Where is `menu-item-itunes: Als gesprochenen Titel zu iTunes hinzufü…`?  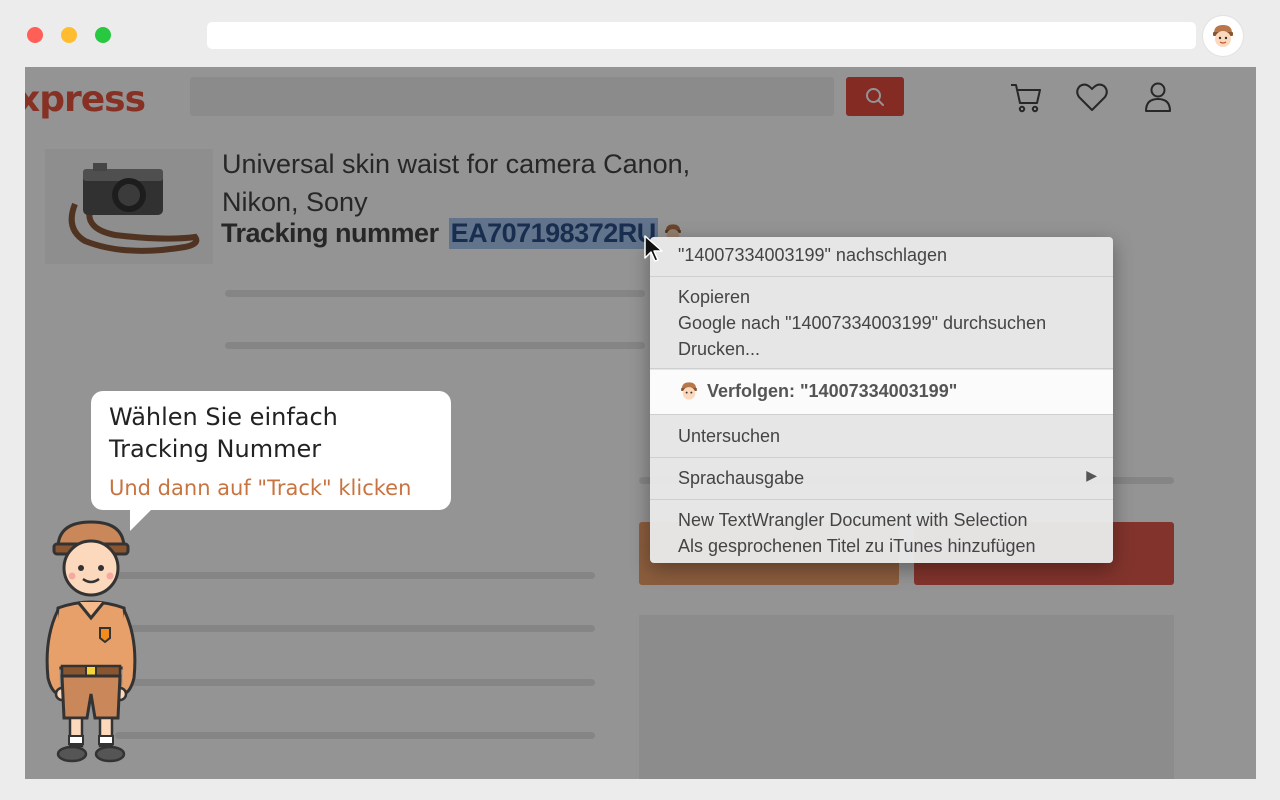
menu-item-itunes: Als gesprochenen Titel zu iTunes hinzufü… is located at coordinates (857, 546).